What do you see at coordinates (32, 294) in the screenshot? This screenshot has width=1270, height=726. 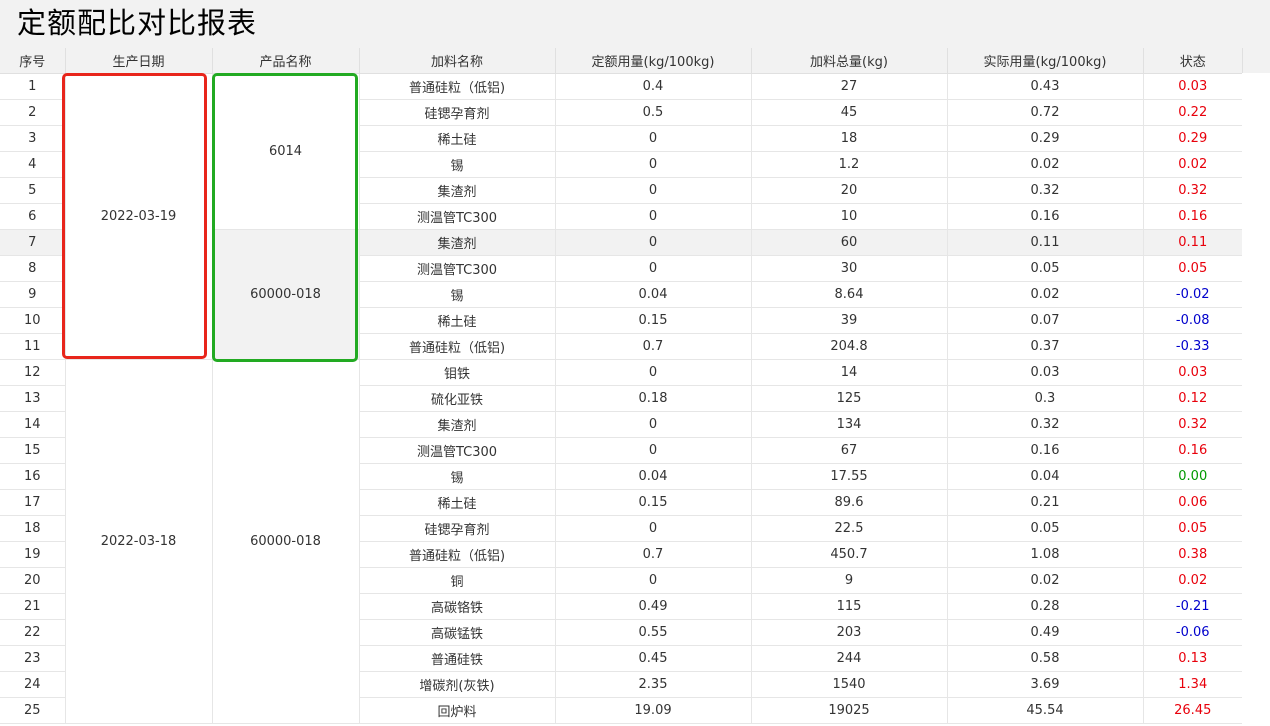 I see `cell-seq: 9` at bounding box center [32, 294].